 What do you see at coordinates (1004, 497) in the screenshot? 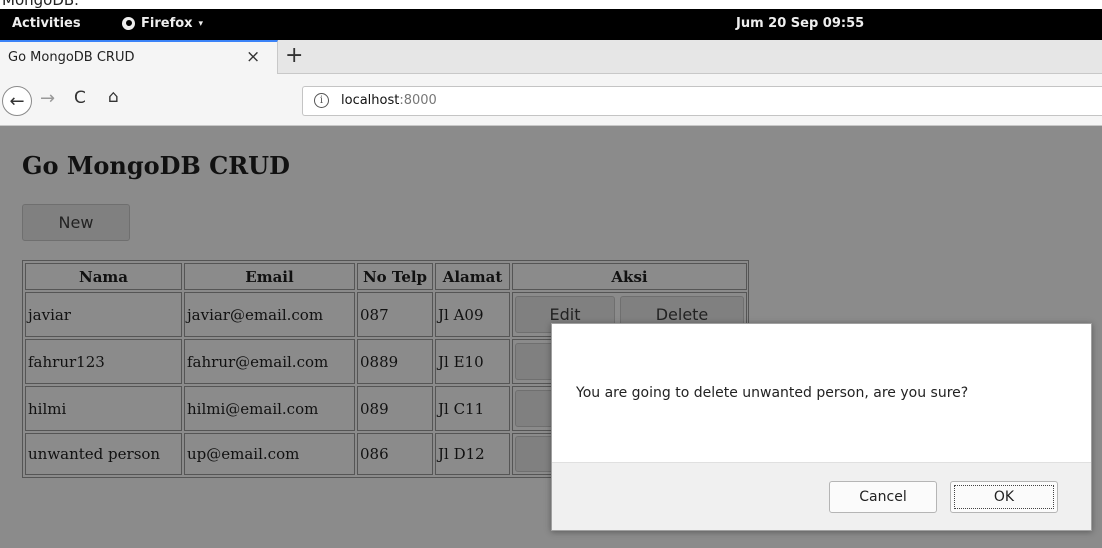
I see `ok-button: OK` at bounding box center [1004, 497].